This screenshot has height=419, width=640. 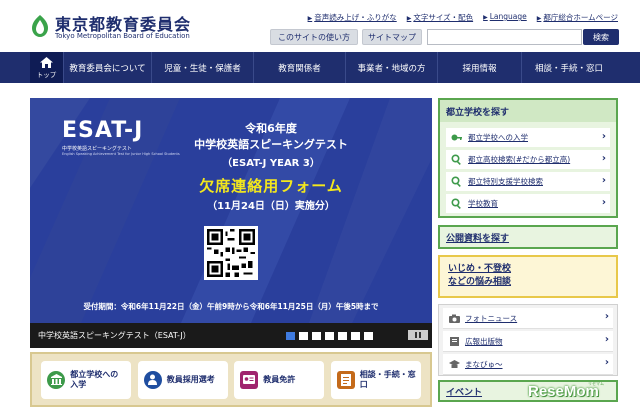 What do you see at coordinates (528, 203) in the screenshot?
I see `school-link-education: 学校教育 ›` at bounding box center [528, 203].